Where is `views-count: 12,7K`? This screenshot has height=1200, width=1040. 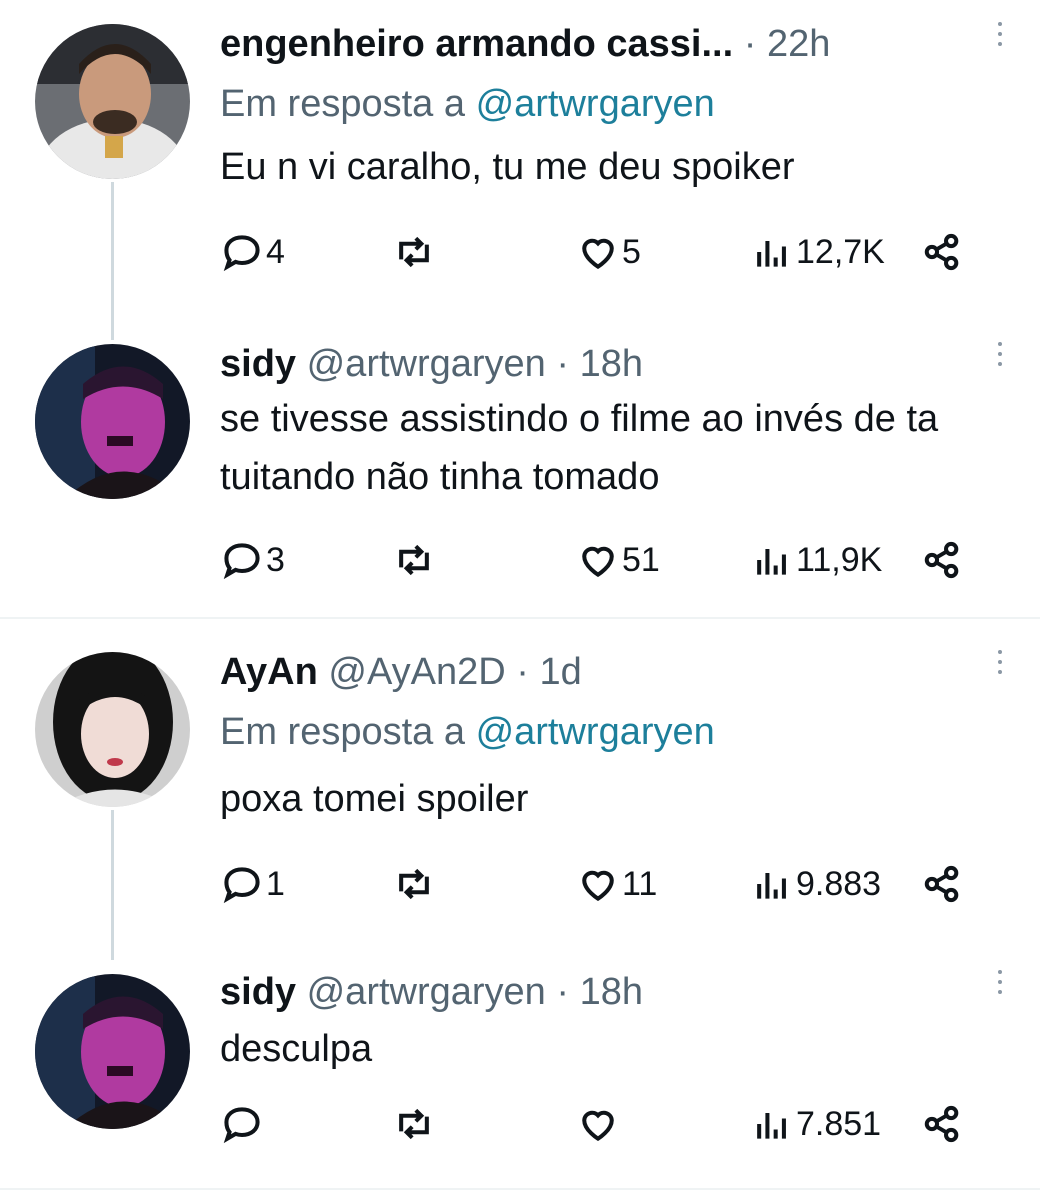 views-count: 12,7K is located at coordinates (840, 251).